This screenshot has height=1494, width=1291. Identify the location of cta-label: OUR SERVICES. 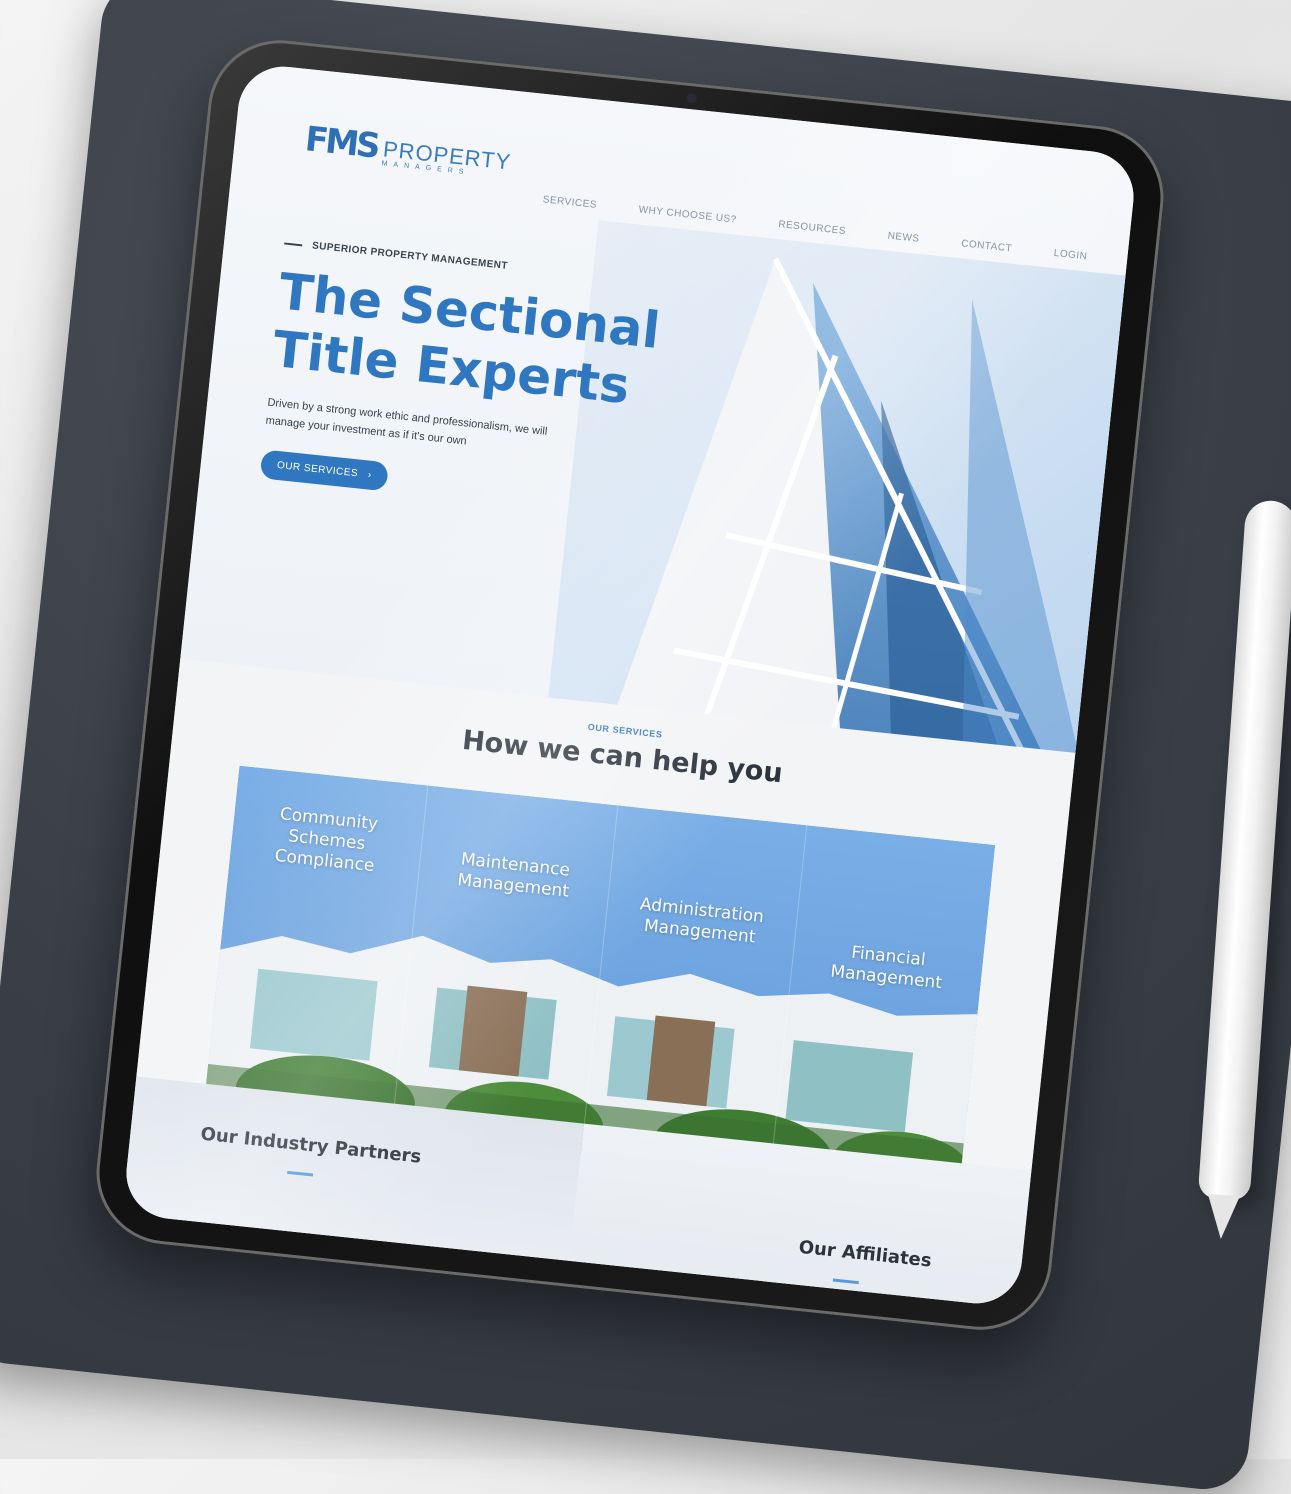
(317, 469).